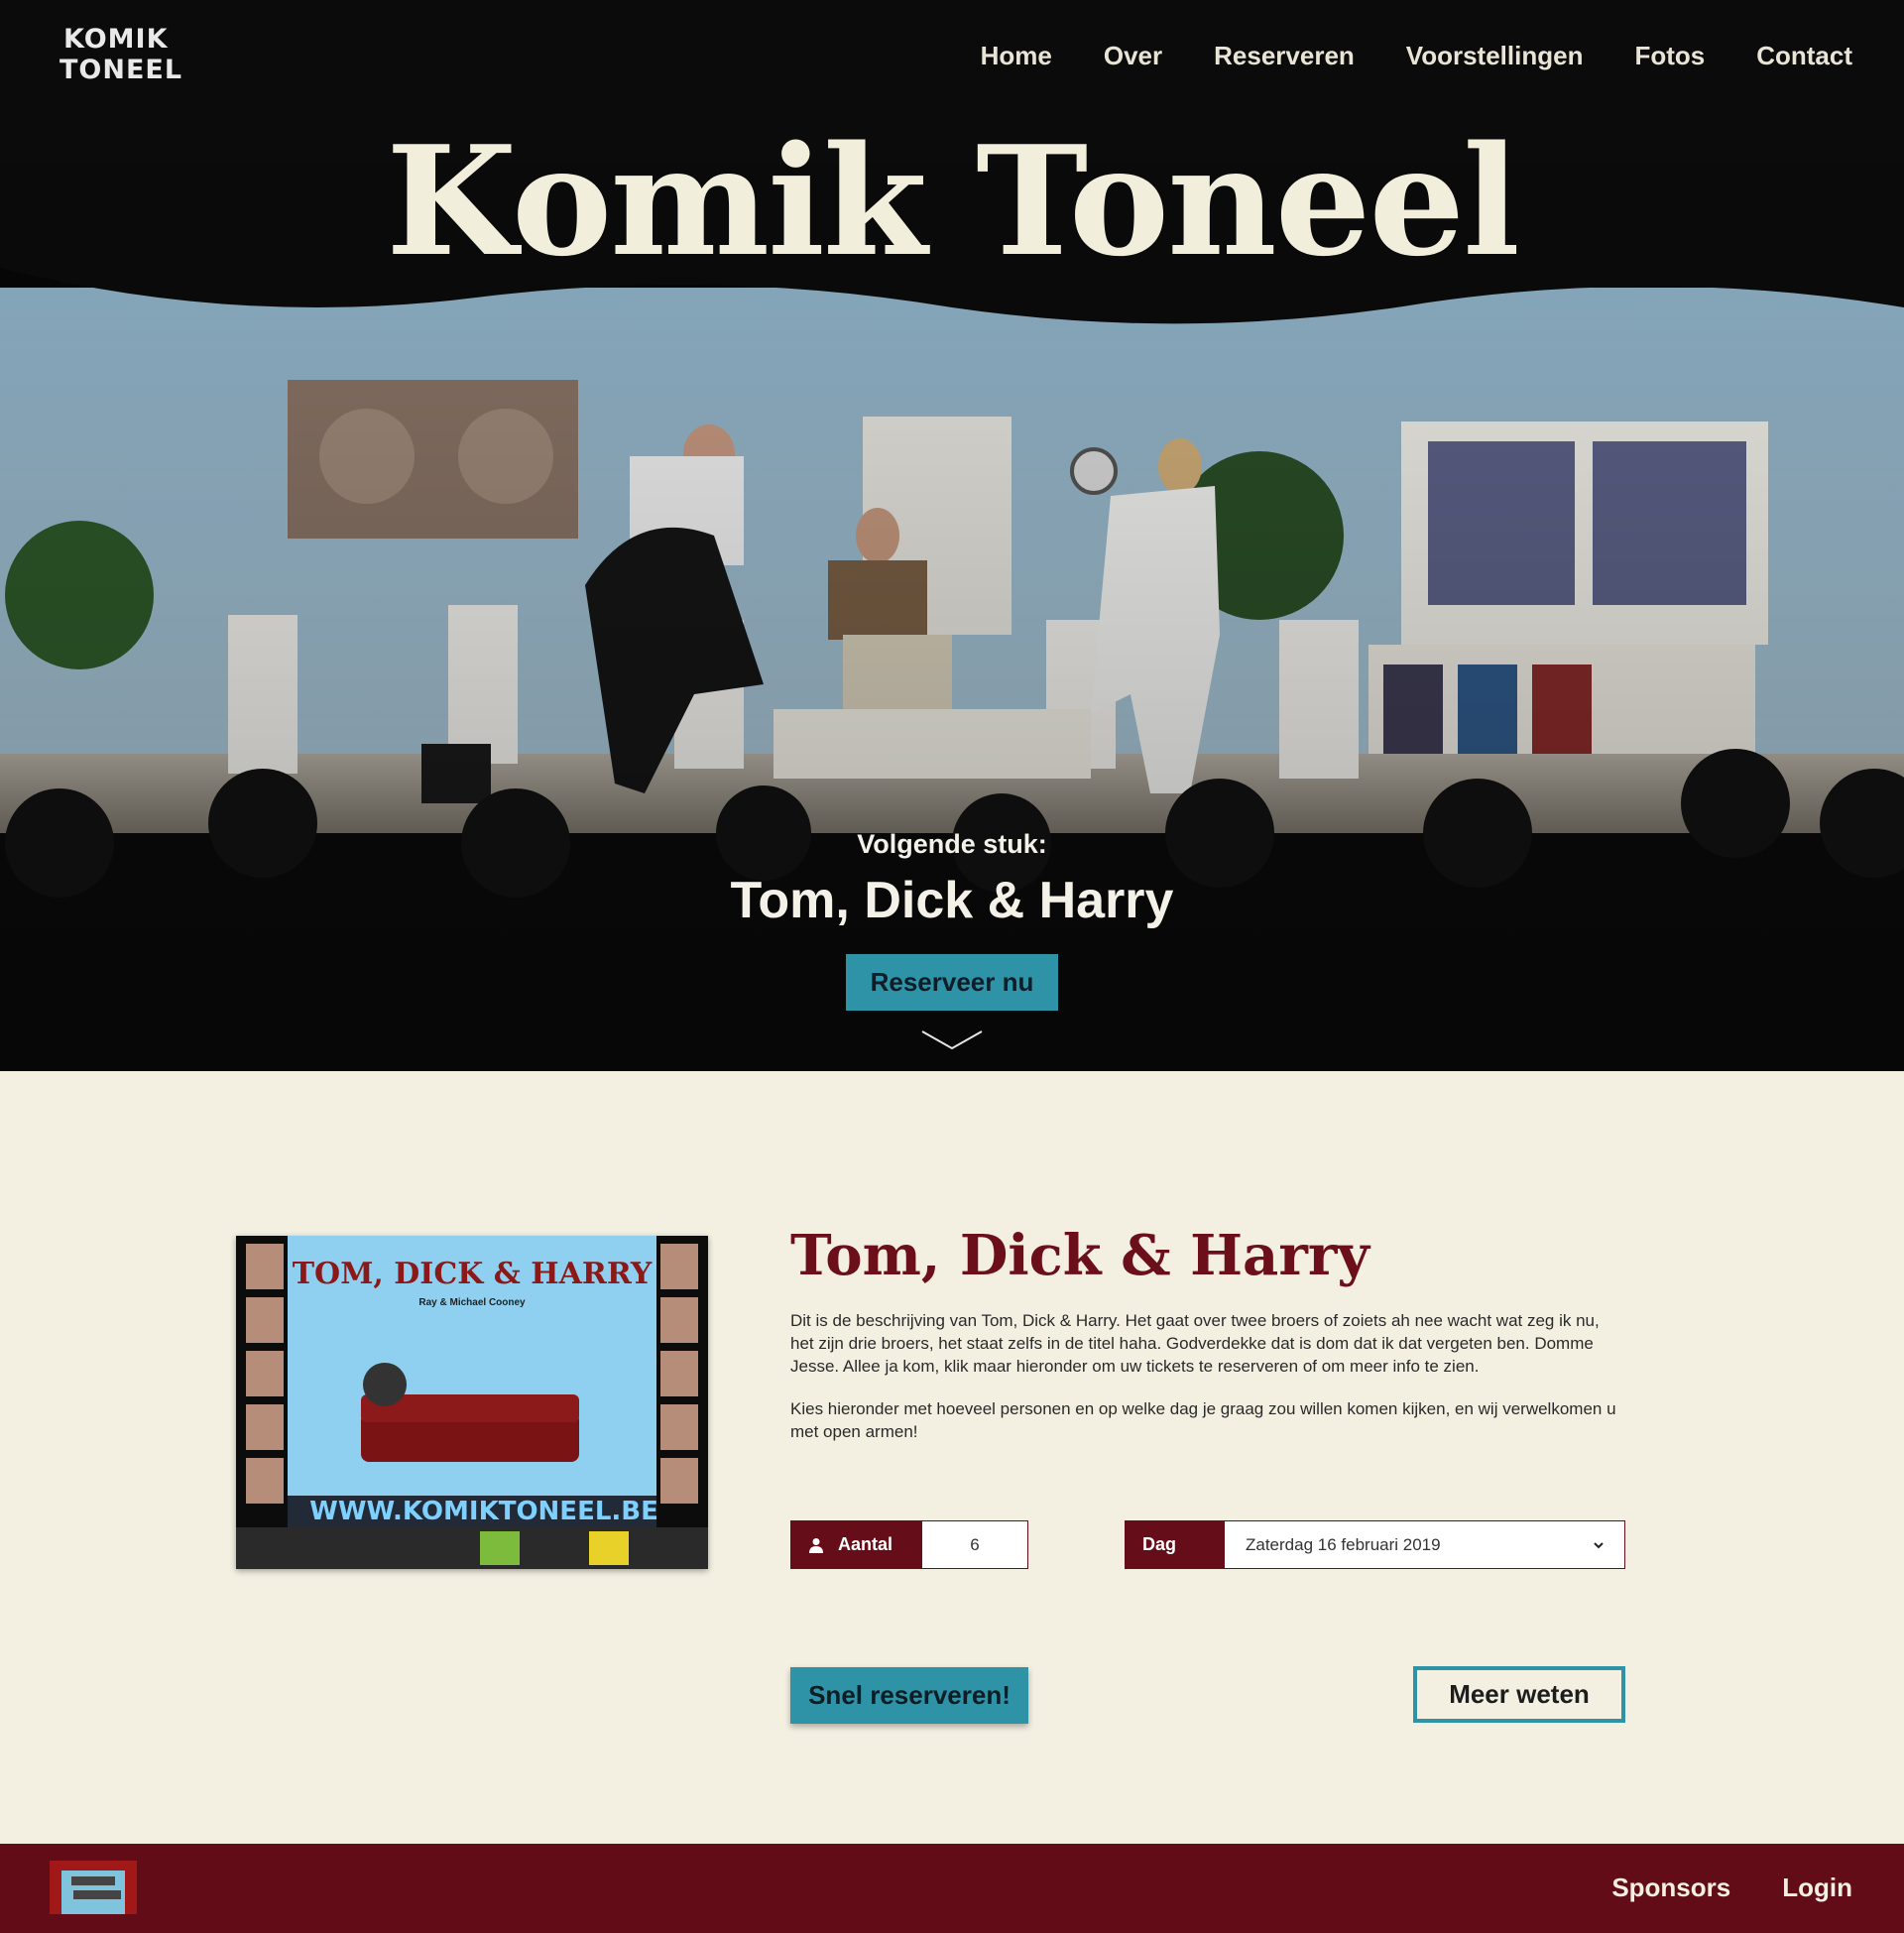 Image resolution: width=1904 pixels, height=1933 pixels. I want to click on footer: Sponsors Login, so click(952, 1888).